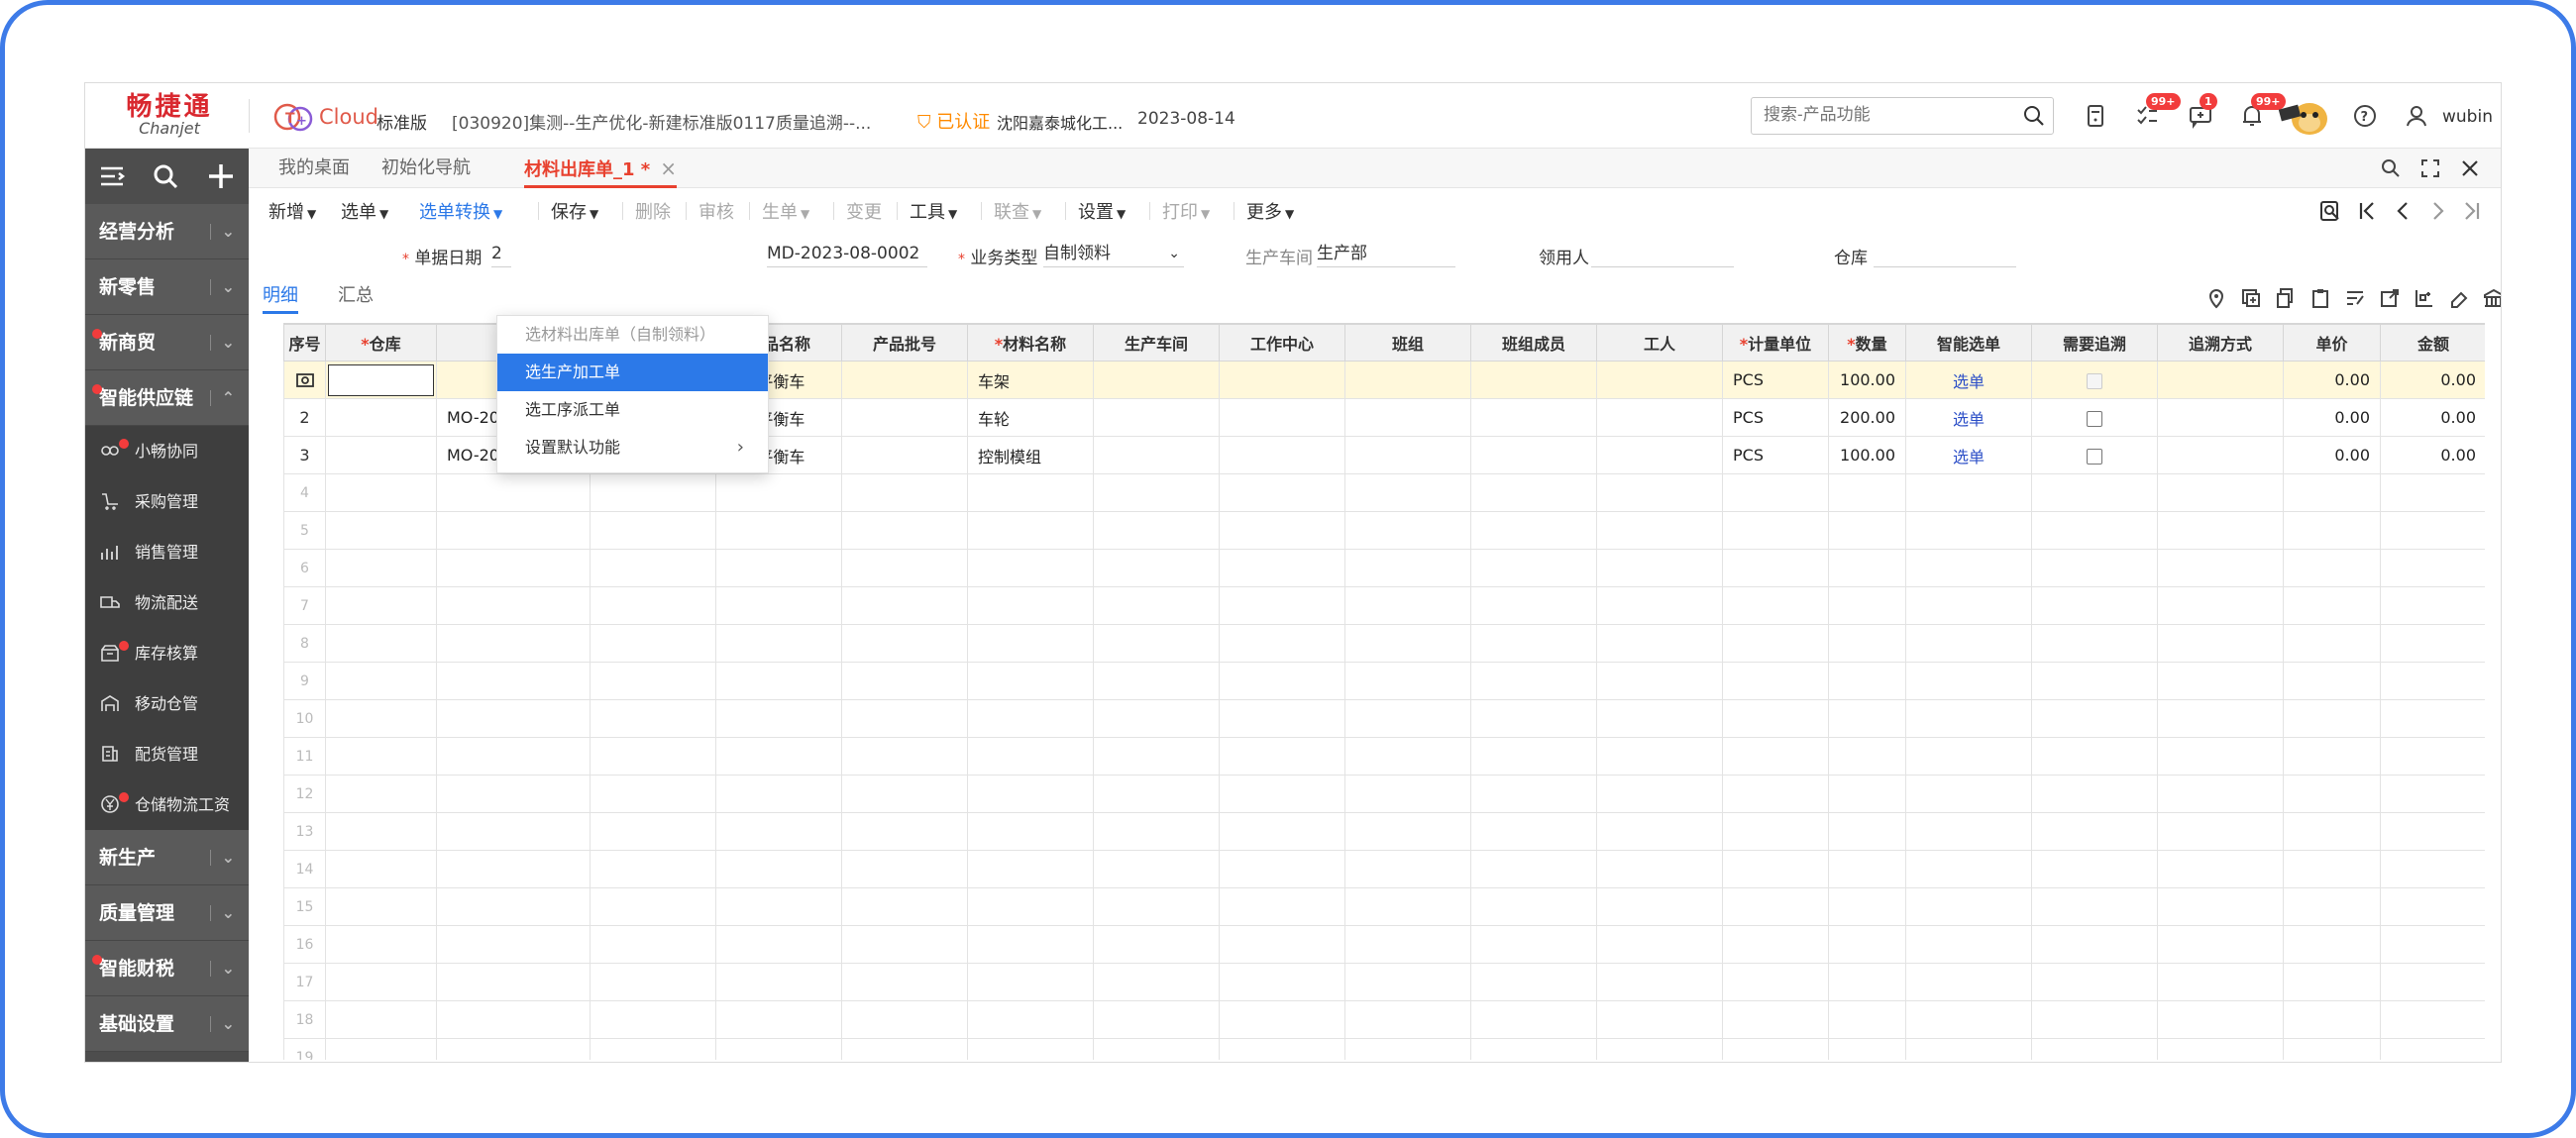 The height and width of the screenshot is (1138, 2576). Describe the element at coordinates (1945, 254) in the screenshot. I see `warehouse-field` at that location.